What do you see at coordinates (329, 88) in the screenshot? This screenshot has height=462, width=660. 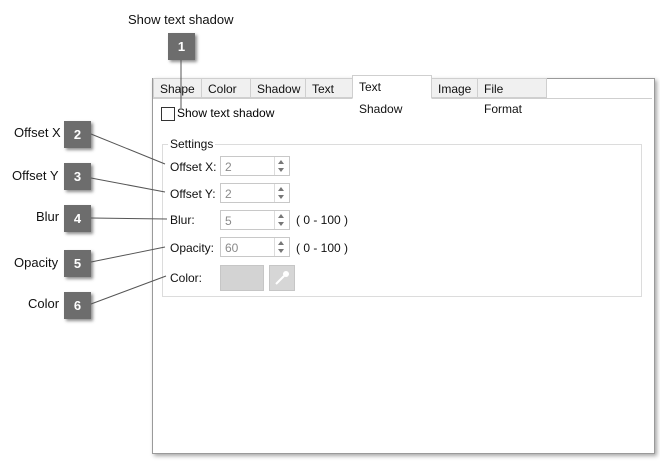 I see `tab-text: Text` at bounding box center [329, 88].